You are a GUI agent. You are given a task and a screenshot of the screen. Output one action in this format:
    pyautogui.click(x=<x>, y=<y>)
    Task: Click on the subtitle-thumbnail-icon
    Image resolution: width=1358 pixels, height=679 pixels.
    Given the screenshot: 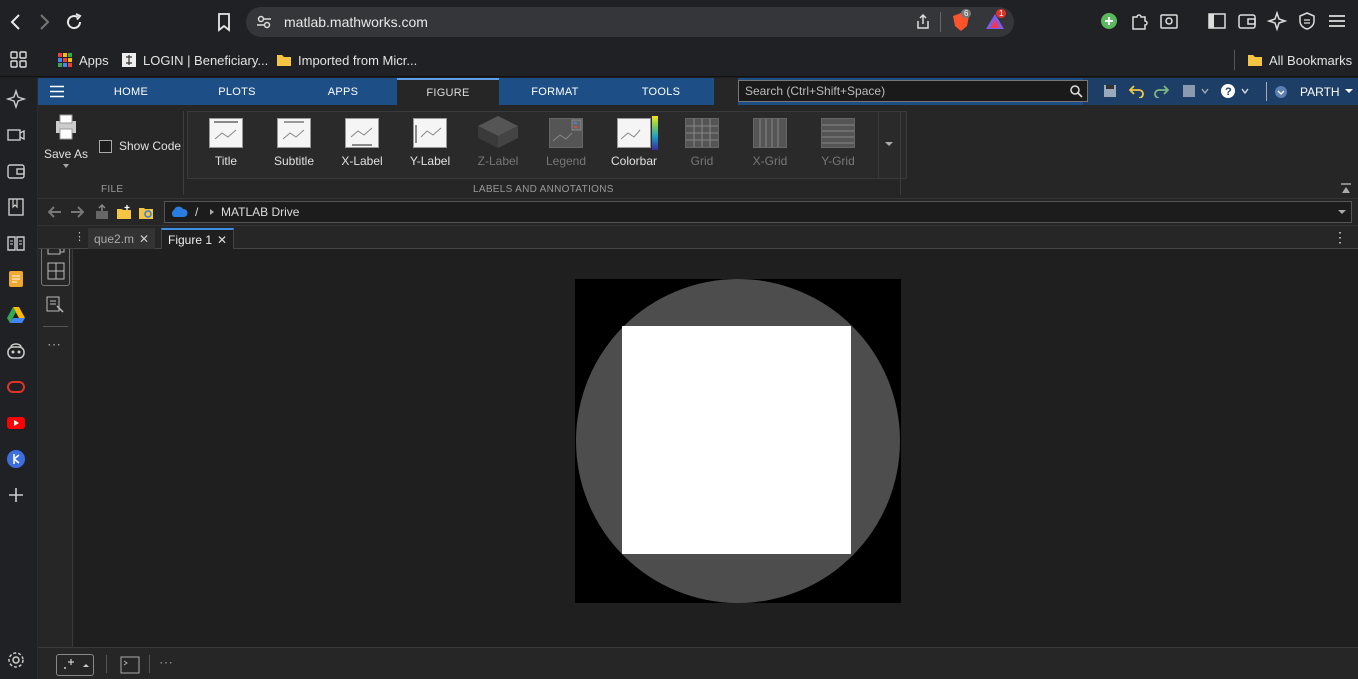 What is the action you would take?
    pyautogui.click(x=294, y=133)
    